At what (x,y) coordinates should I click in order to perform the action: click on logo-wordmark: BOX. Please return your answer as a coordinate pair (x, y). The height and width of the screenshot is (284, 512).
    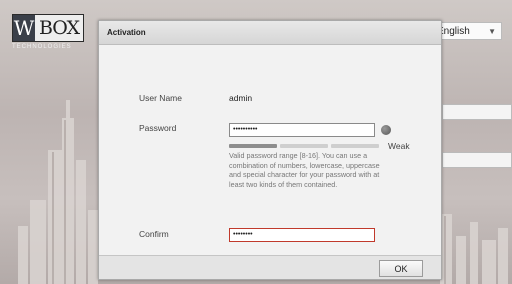
    Looking at the image, I should click on (59, 28).